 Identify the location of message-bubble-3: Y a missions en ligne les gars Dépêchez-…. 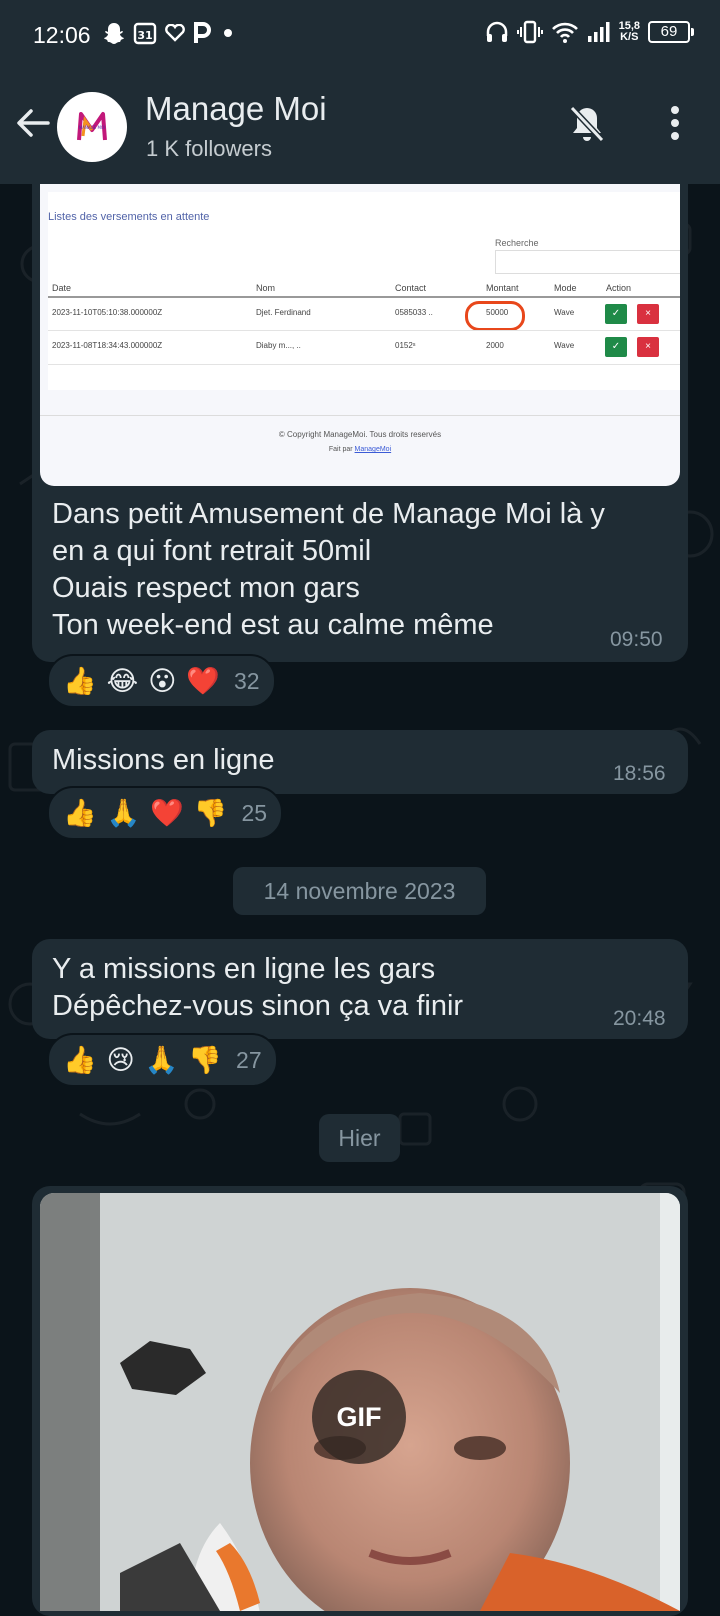
(360, 989).